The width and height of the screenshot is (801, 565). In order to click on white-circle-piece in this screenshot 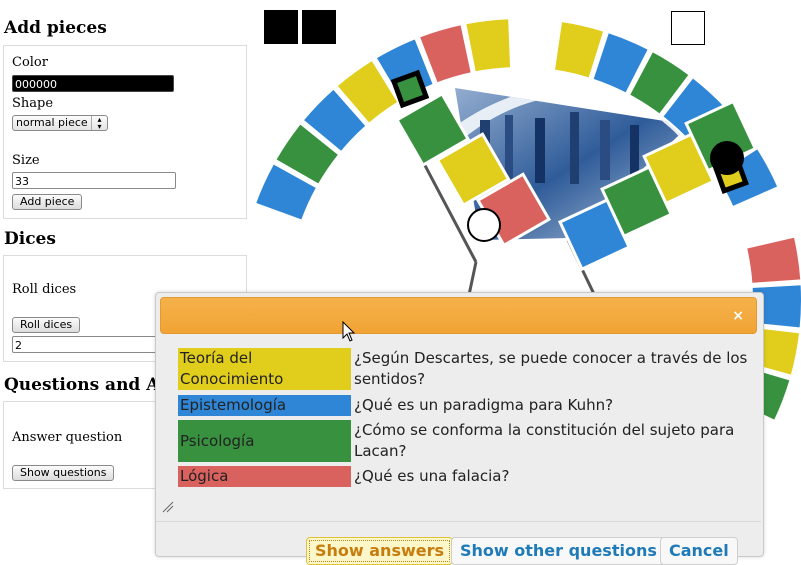, I will do `click(484, 225)`.